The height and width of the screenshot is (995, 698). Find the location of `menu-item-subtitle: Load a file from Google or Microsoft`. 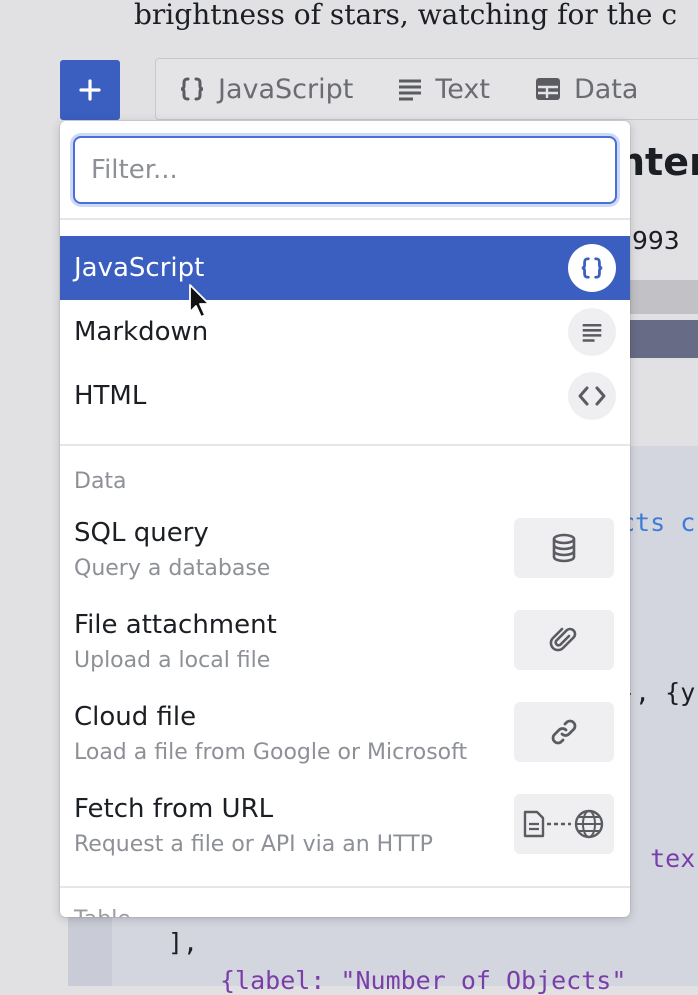

menu-item-subtitle: Load a file from Google or Microsoft is located at coordinates (271, 752).